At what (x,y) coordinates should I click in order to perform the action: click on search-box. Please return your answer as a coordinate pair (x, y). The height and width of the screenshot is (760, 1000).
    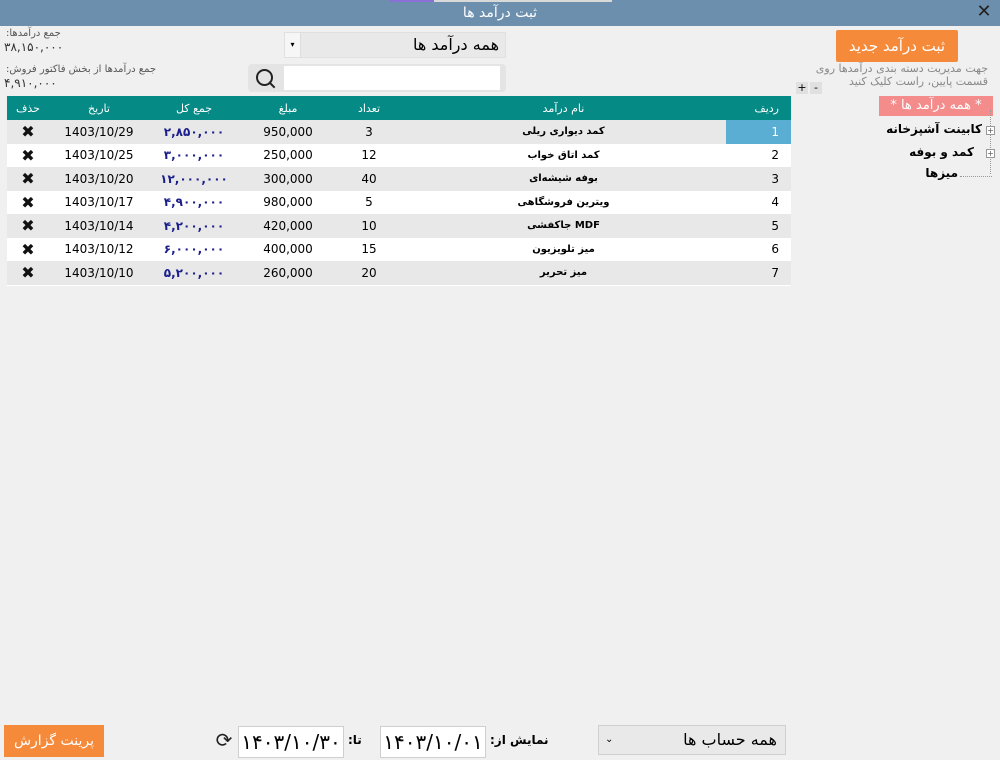
    Looking at the image, I should click on (377, 78).